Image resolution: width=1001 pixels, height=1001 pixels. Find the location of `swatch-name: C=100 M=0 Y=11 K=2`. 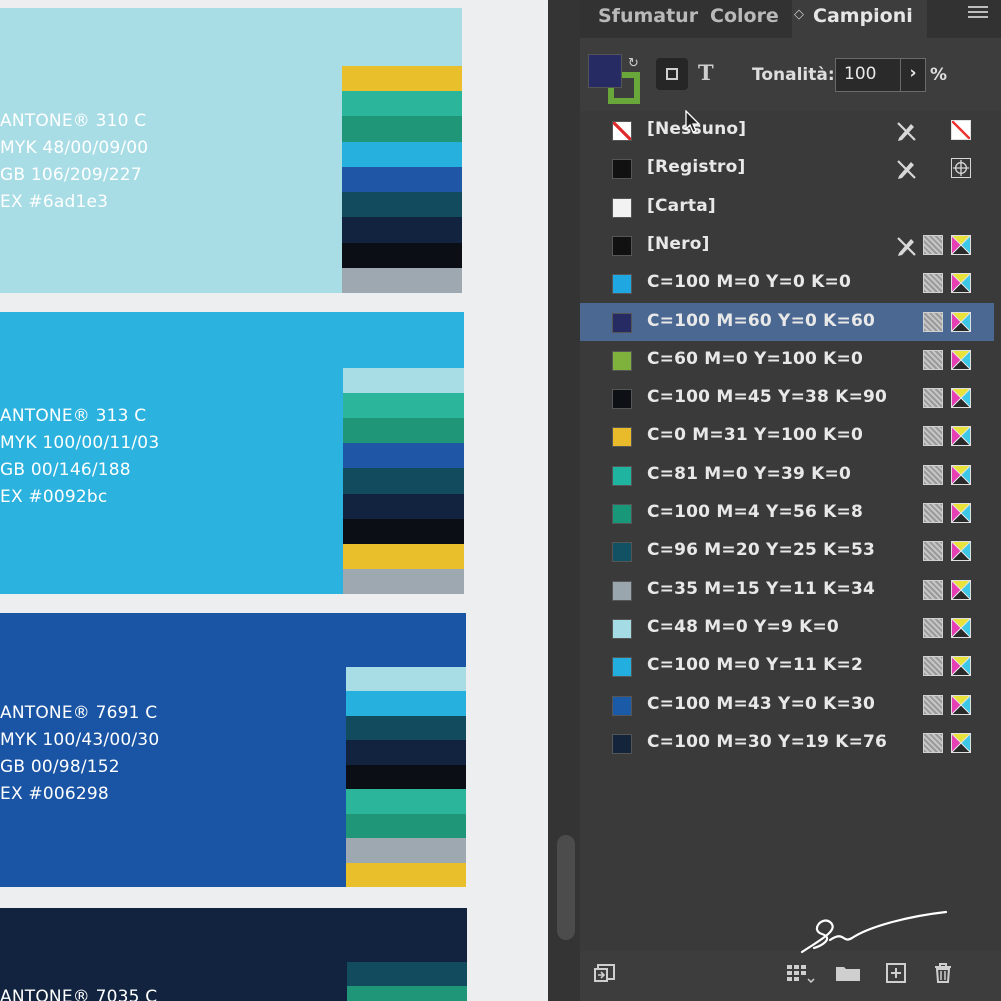

swatch-name: C=100 M=0 Y=11 K=2 is located at coordinates (755, 665).